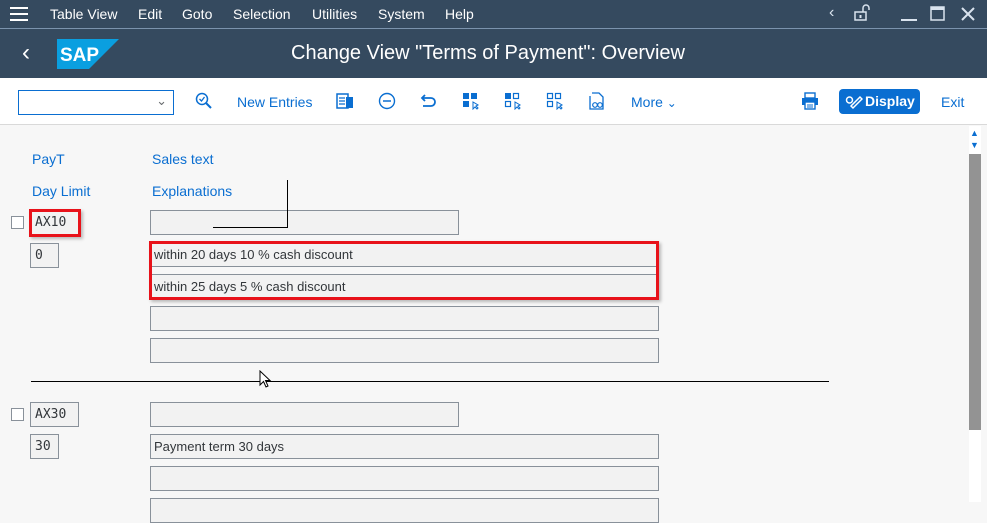 The height and width of the screenshot is (523, 987). I want to click on print-preview-icon, so click(597, 101).